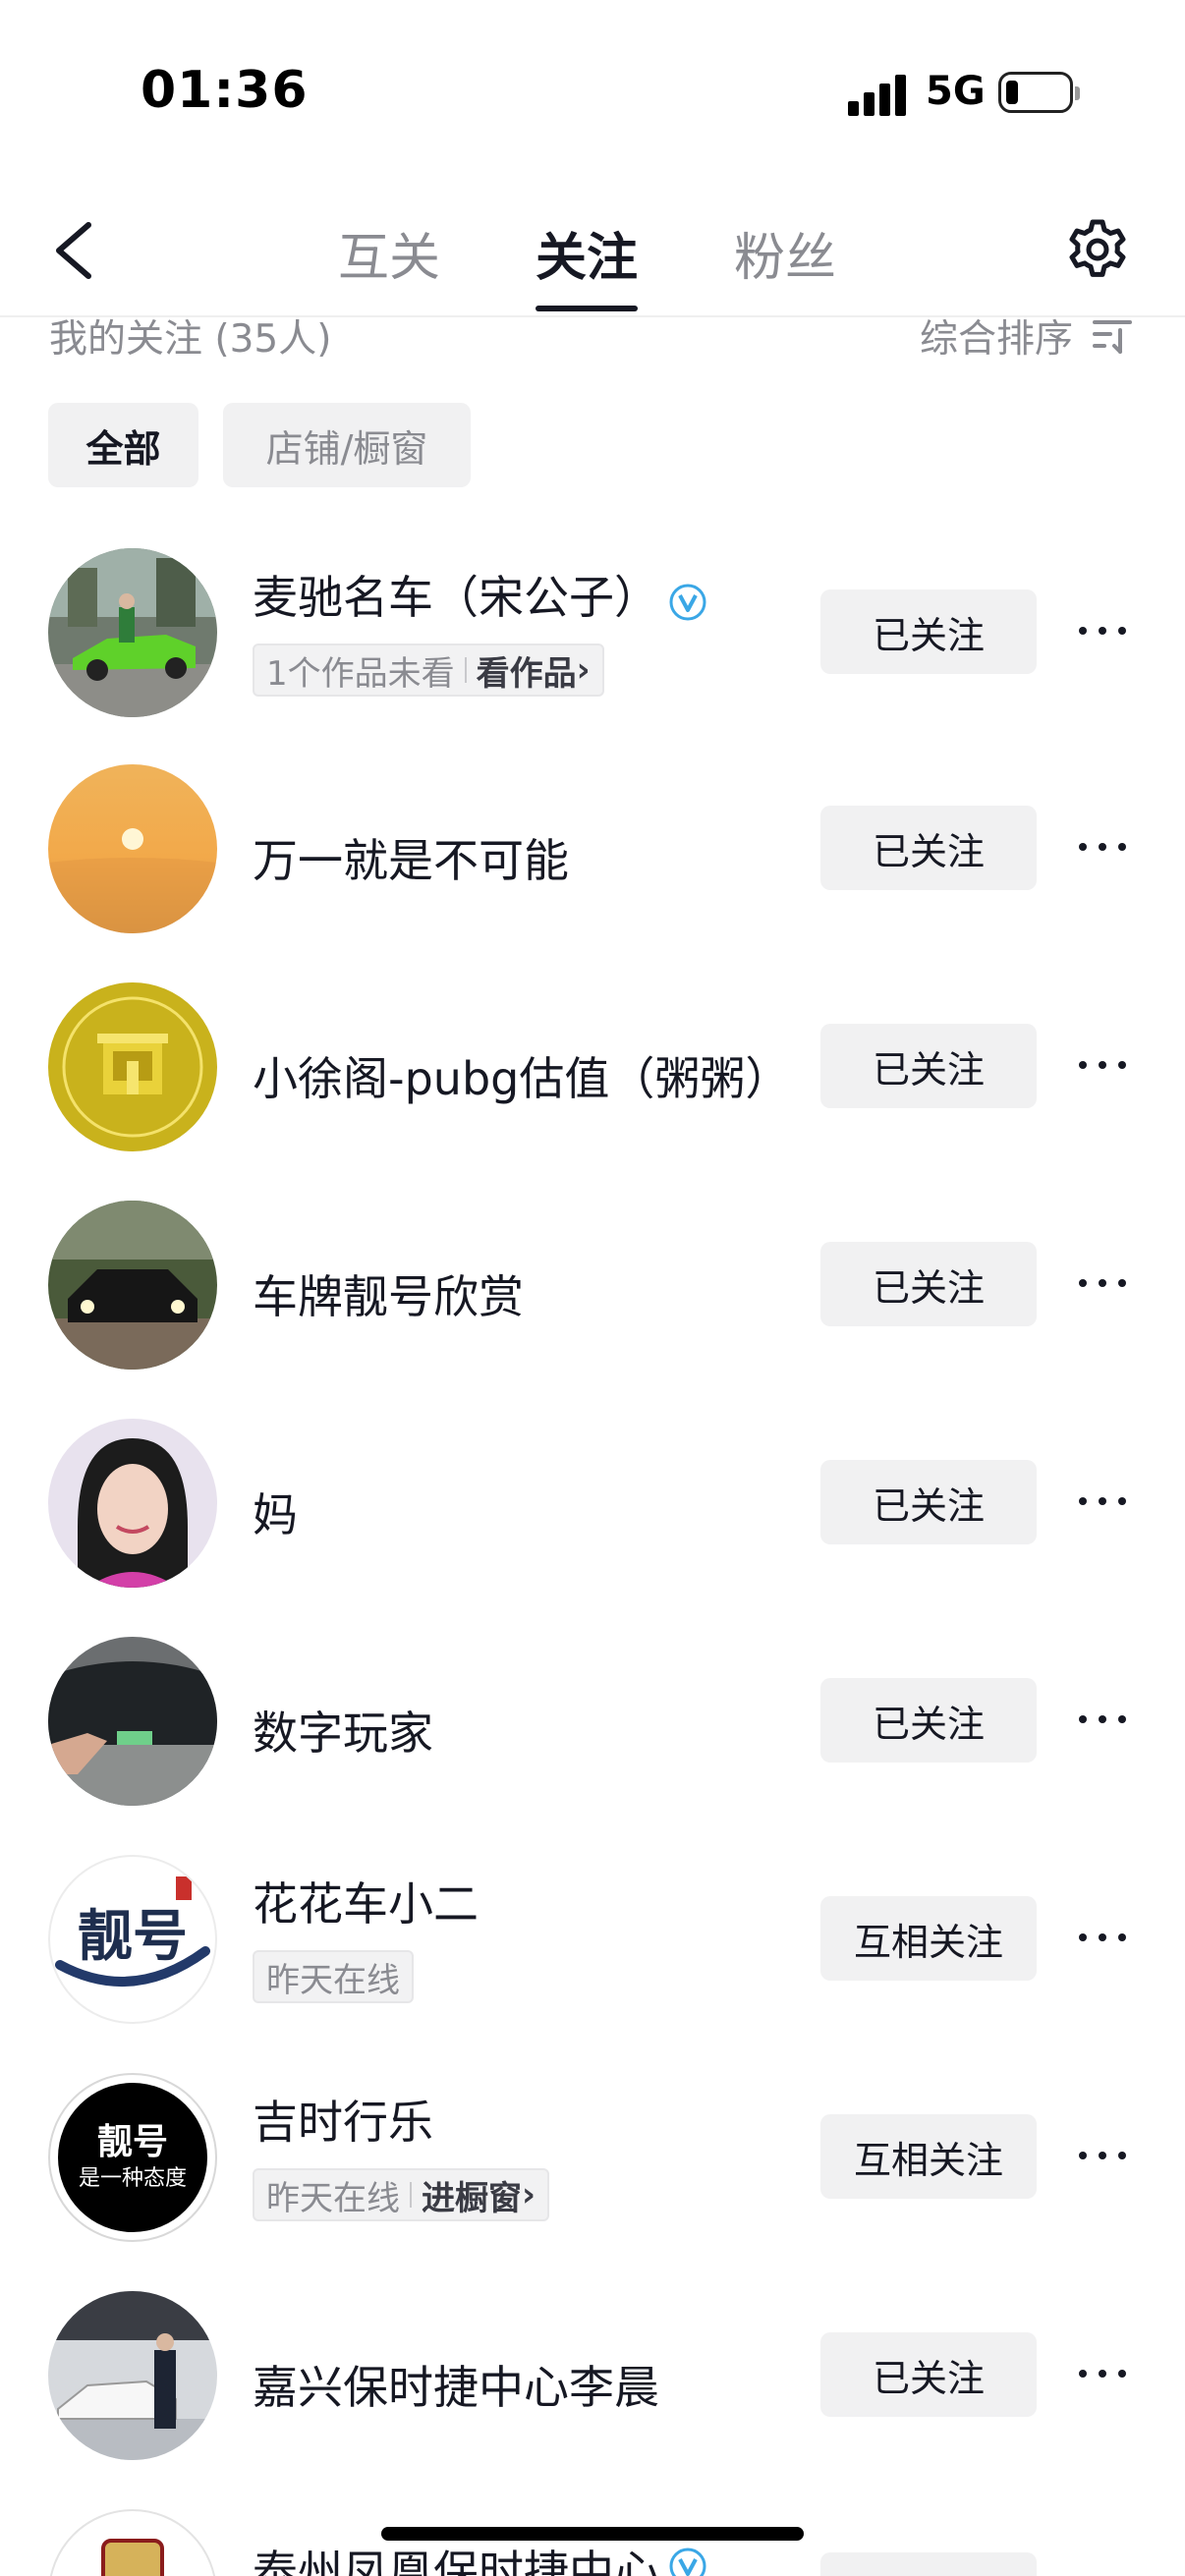 The image size is (1185, 2576). I want to click on black-logo-slogan: 是一种态度, so click(133, 2178).